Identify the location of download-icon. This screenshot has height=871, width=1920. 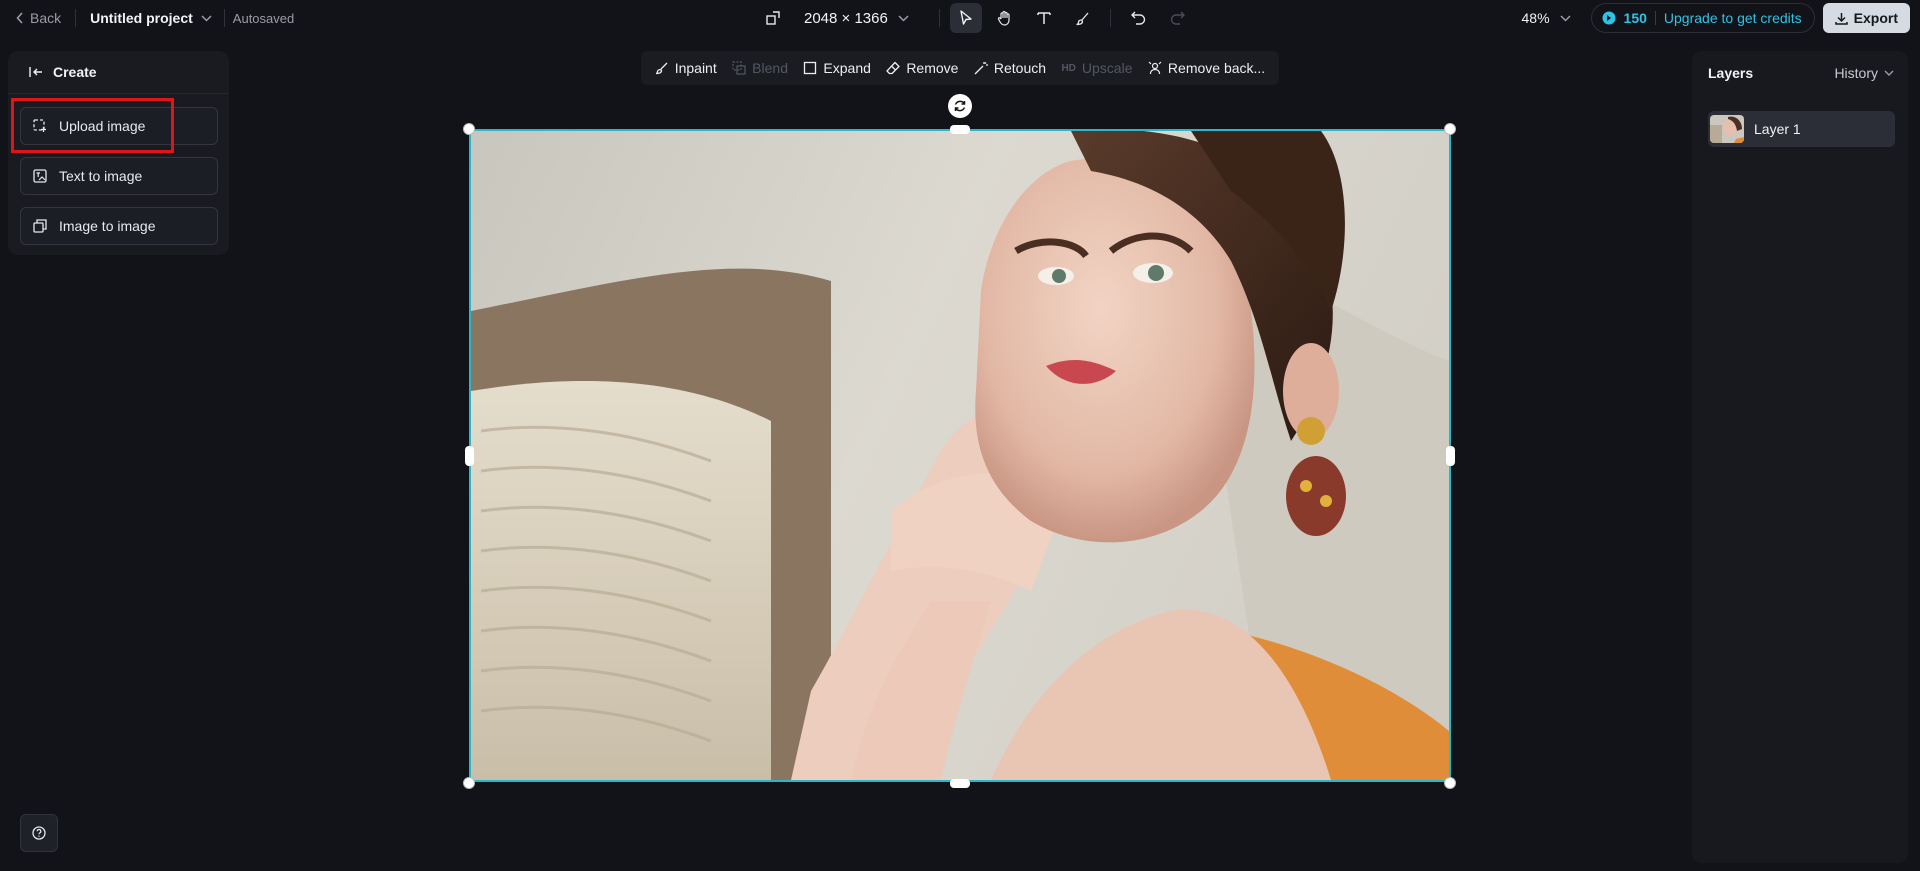
(1841, 18).